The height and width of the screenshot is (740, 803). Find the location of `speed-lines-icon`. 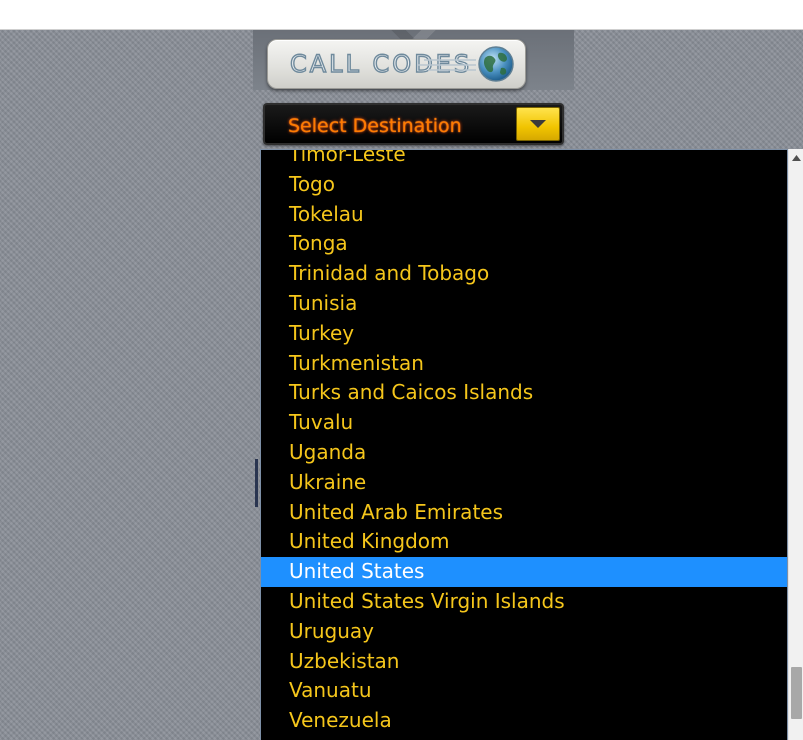

speed-lines-icon is located at coordinates (447, 65).